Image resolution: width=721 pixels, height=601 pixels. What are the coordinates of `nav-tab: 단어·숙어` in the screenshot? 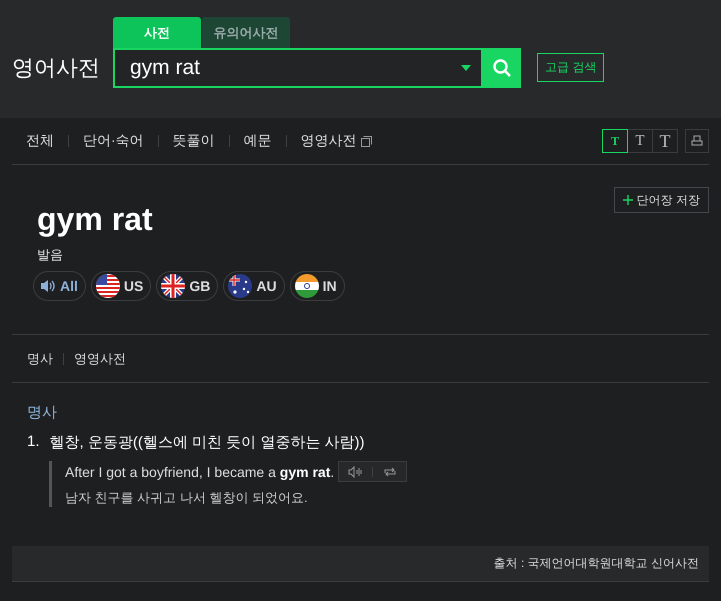 It's located at (113, 141).